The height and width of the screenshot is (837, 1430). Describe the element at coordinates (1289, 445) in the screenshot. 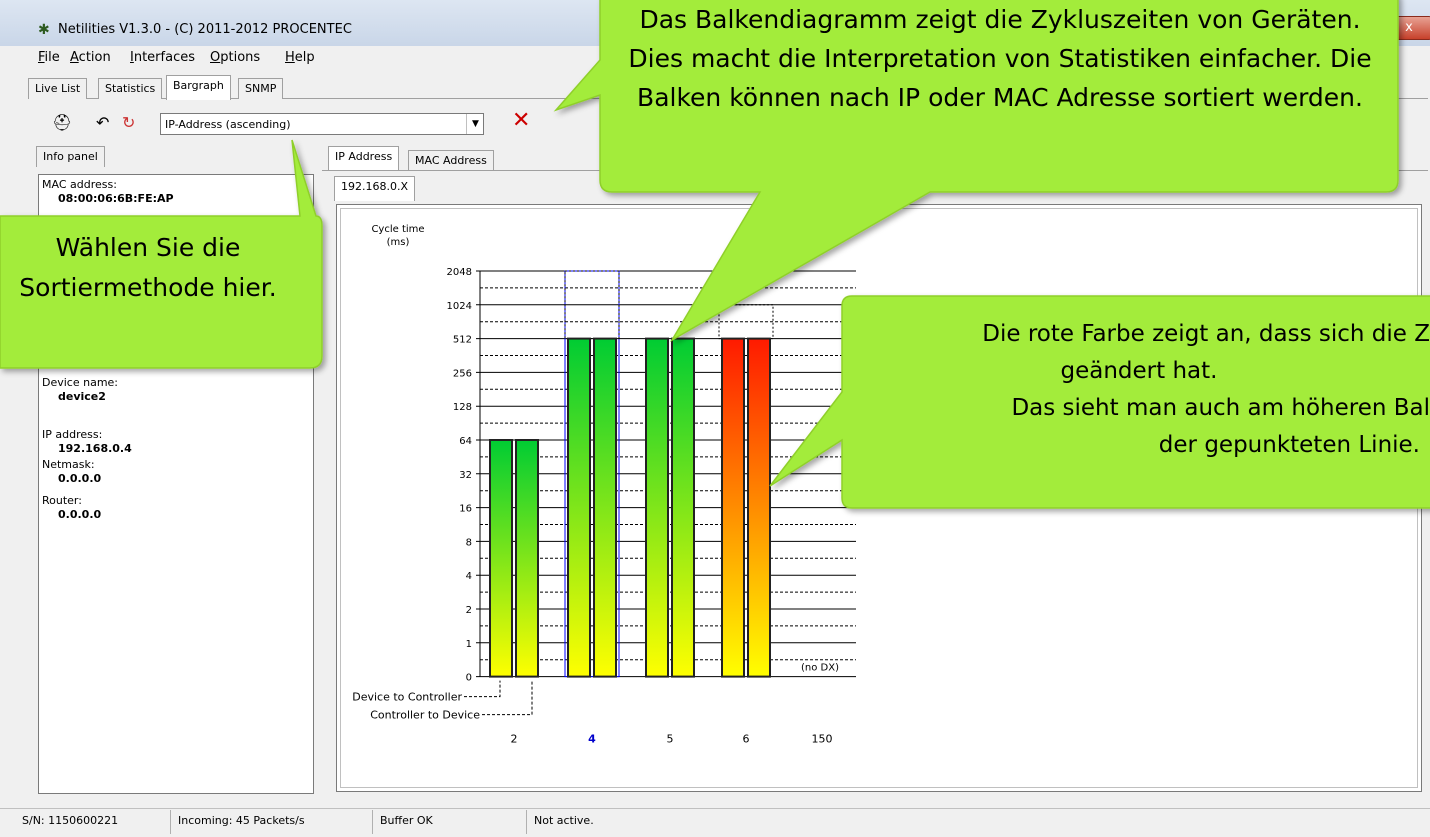

I see `callout-right-line-4: der gepunkteten Linie.` at that location.